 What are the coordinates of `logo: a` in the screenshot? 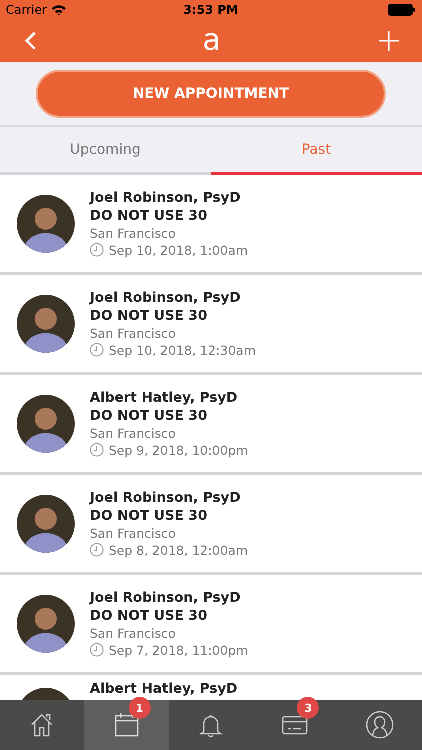 It's located at (212, 41).